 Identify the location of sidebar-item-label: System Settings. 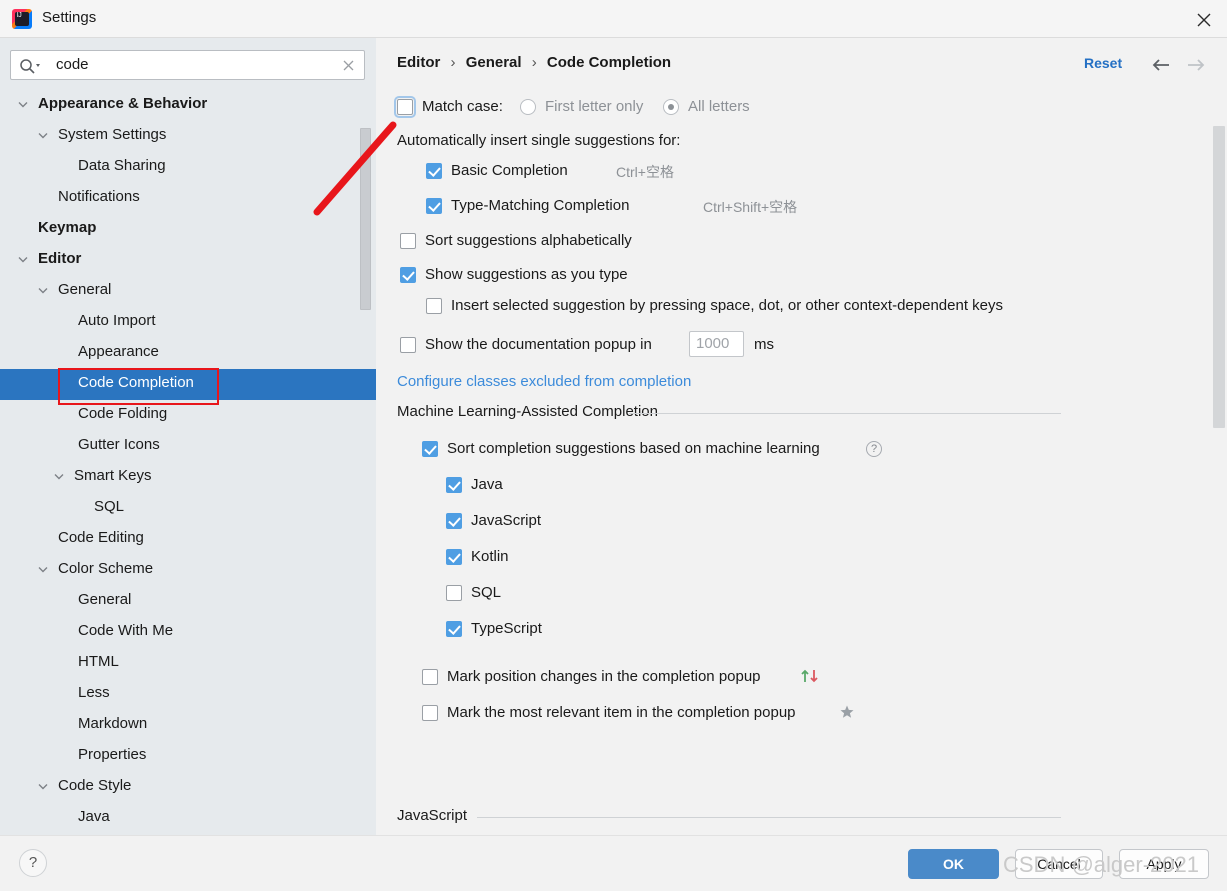
(112, 134).